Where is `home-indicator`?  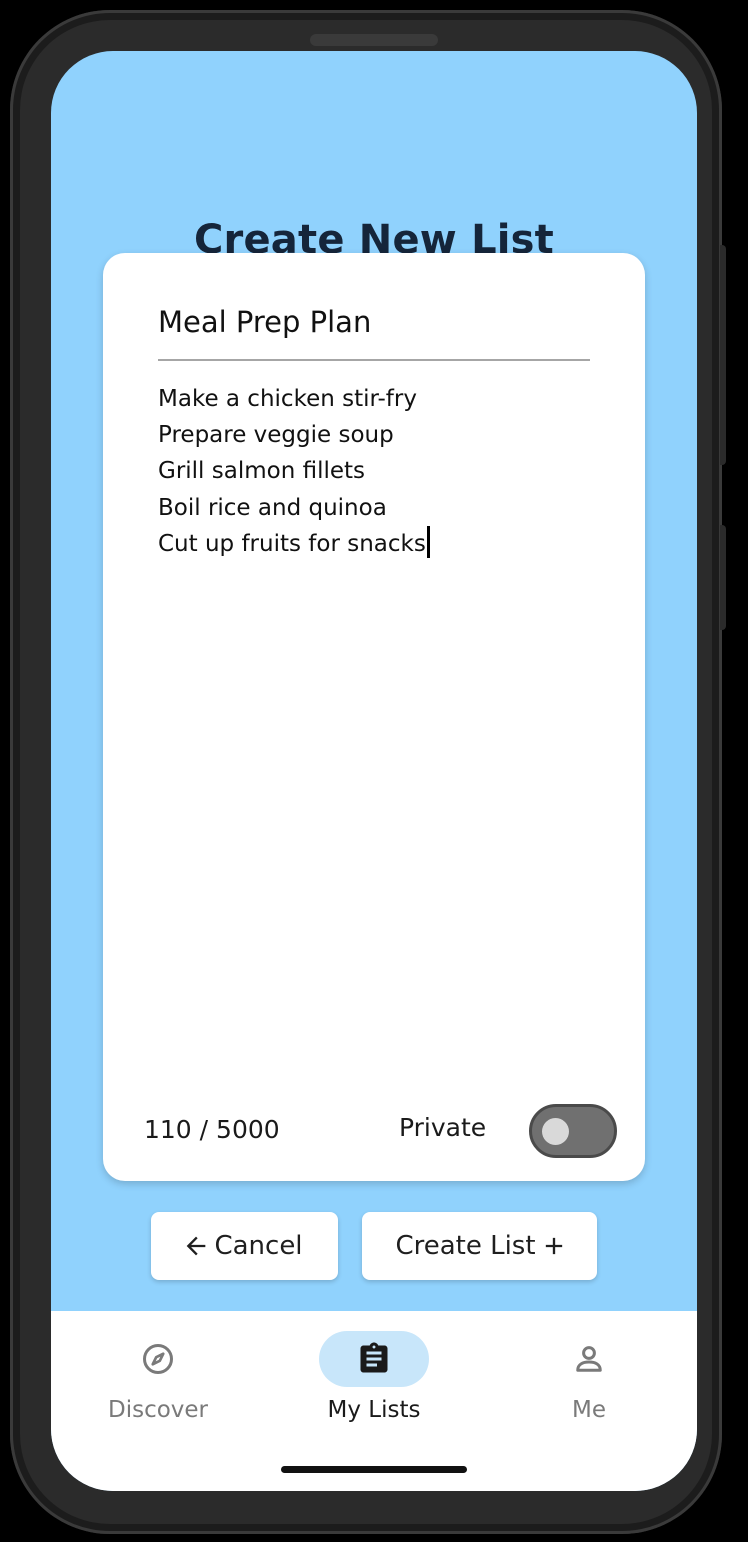
home-indicator is located at coordinates (374, 1469).